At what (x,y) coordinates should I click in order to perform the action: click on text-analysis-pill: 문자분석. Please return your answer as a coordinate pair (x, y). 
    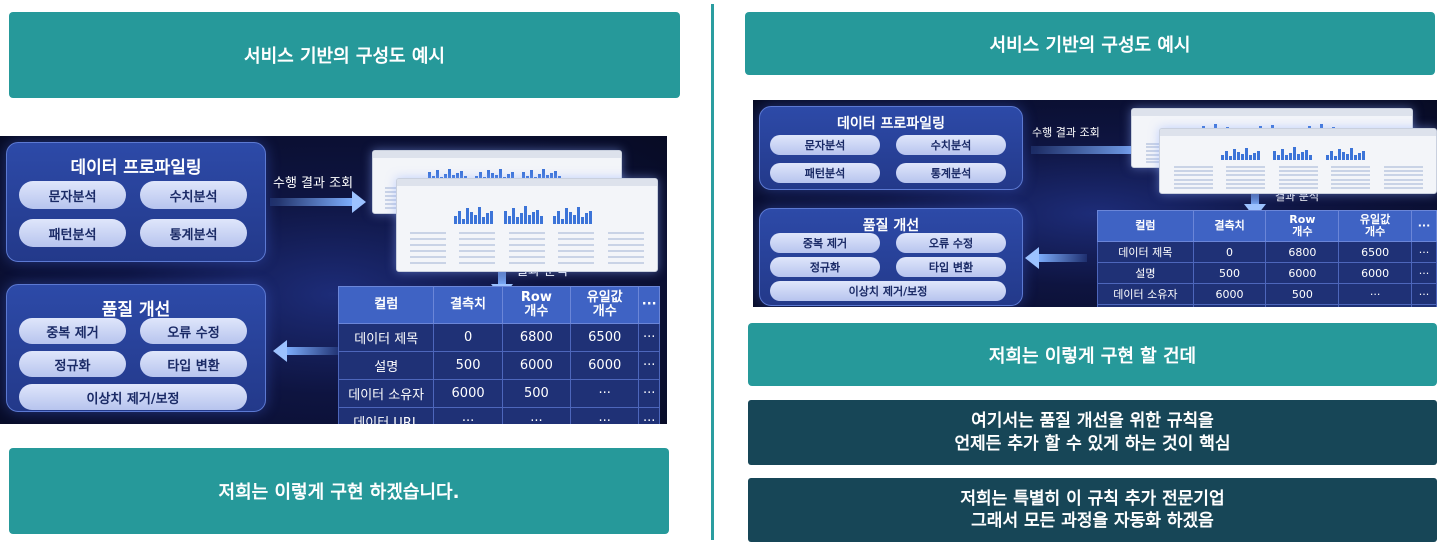
    Looking at the image, I should click on (72, 195).